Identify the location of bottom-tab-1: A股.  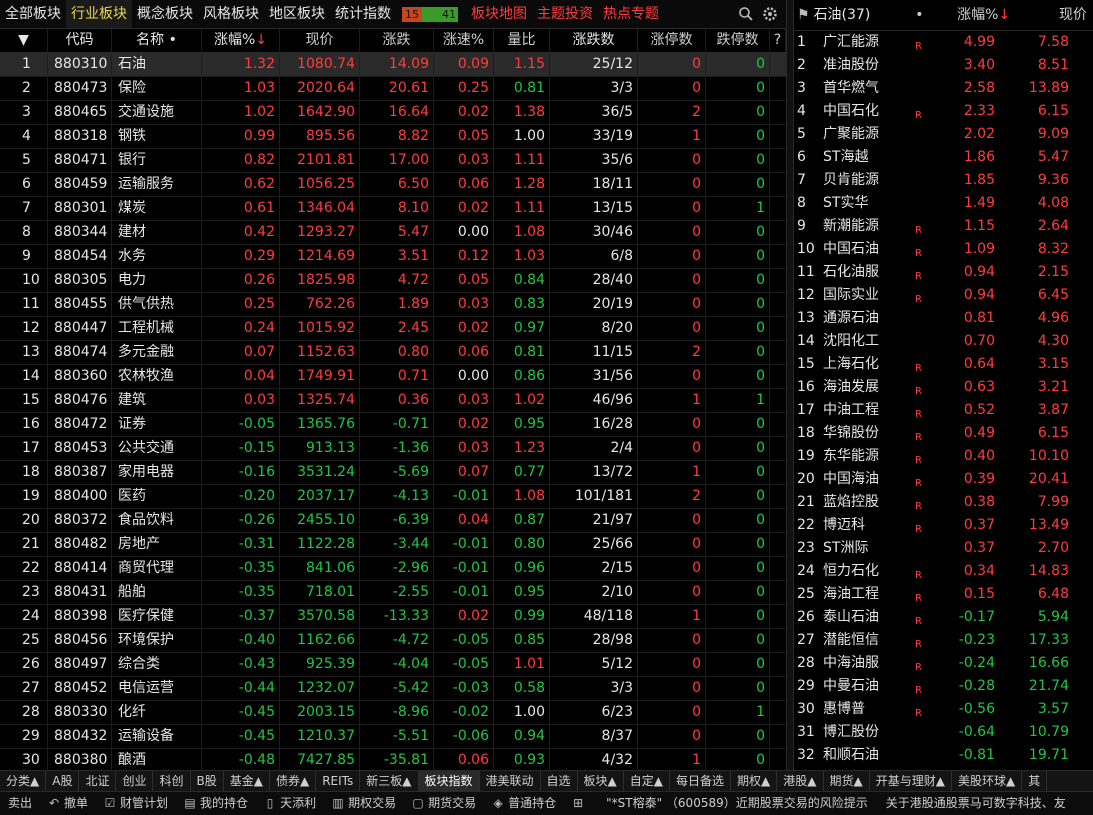
(63, 781).